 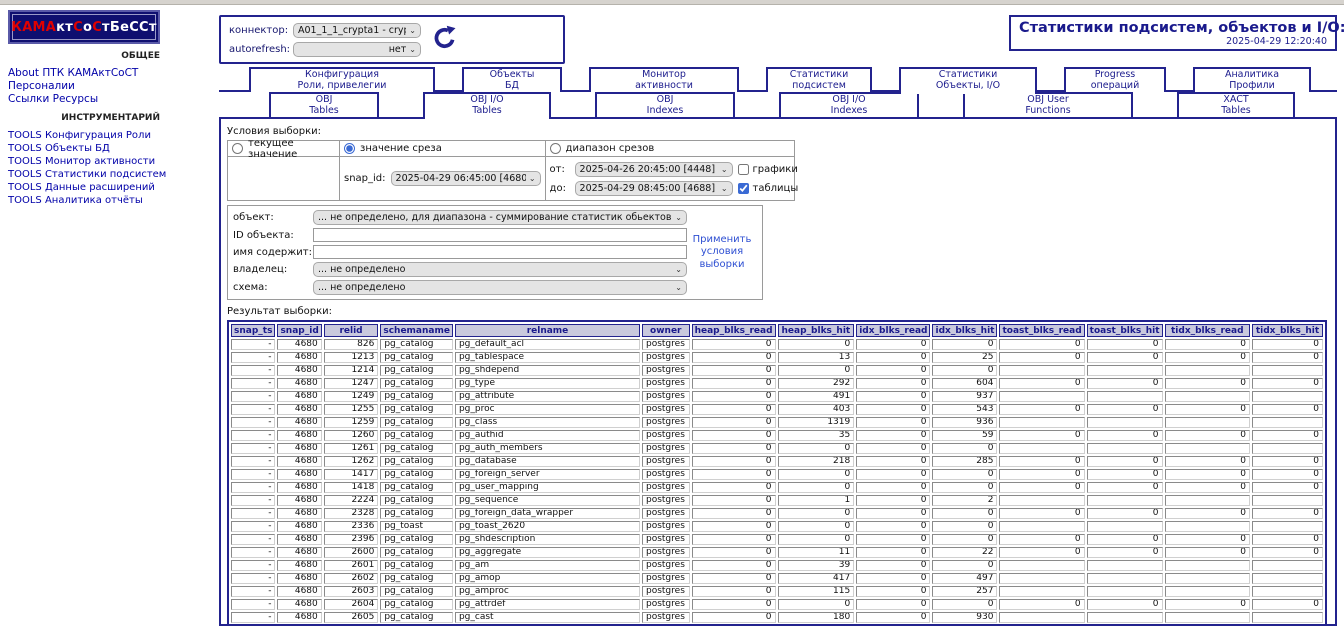 What do you see at coordinates (111, 73) in the screenshot?
I see `sidebar-link-general-0: About ПТК КАМАктСоСТ` at bounding box center [111, 73].